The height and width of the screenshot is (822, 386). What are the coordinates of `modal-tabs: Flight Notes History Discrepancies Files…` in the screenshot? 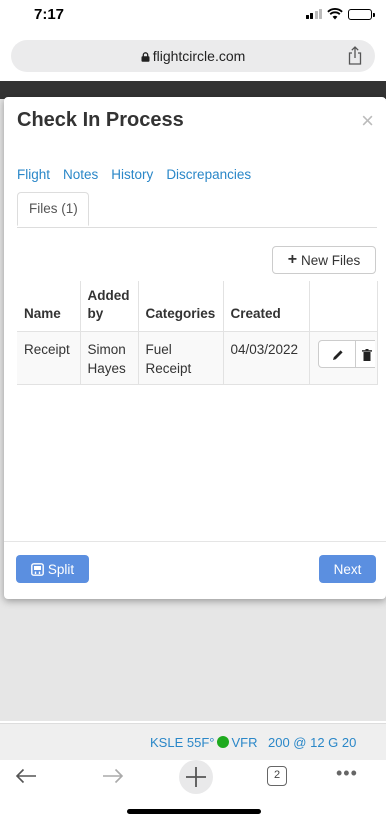 It's located at (197, 196).